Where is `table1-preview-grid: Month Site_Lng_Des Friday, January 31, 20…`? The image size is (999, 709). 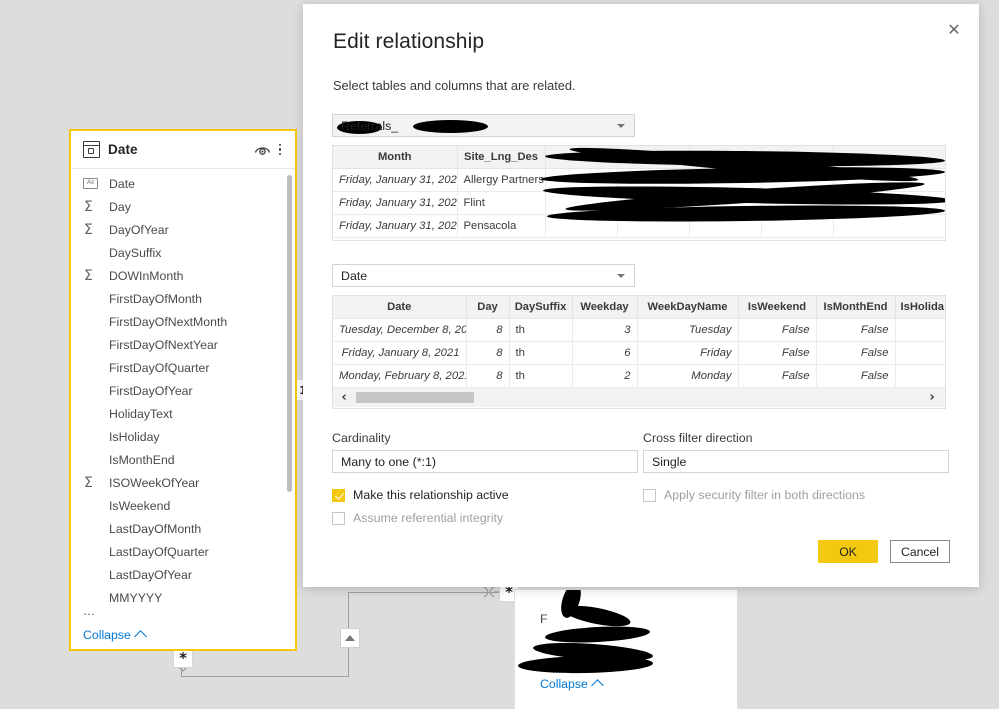
table1-preview-grid: Month Site_Lng_Des Friday, January 31, 20… is located at coordinates (639, 193).